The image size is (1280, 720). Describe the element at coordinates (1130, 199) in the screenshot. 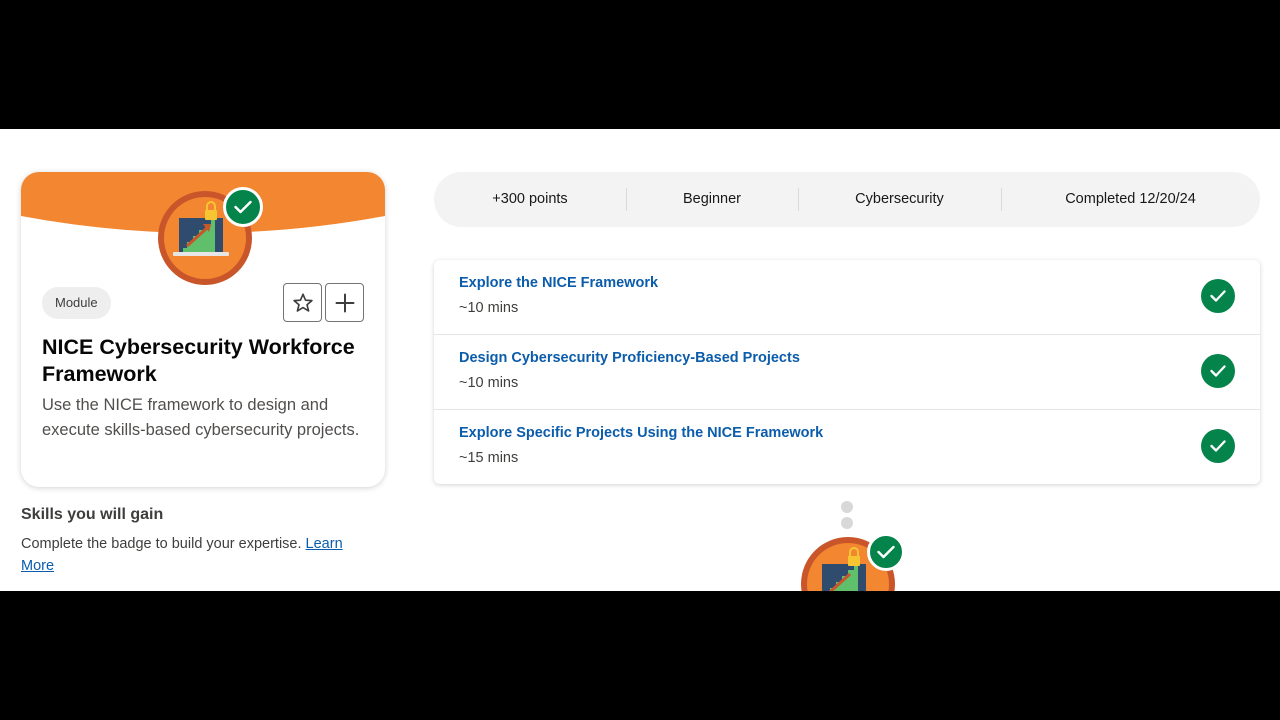

I see `completed-date-stat: Completed 12/20/24` at that location.